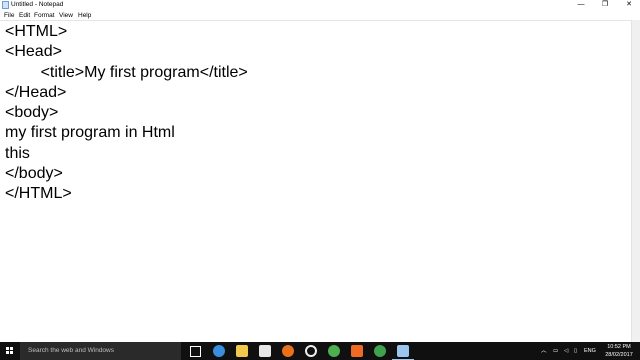 The image size is (640, 360). Describe the element at coordinates (566, 351) in the screenshot. I see `volume-icon: ◁` at that location.